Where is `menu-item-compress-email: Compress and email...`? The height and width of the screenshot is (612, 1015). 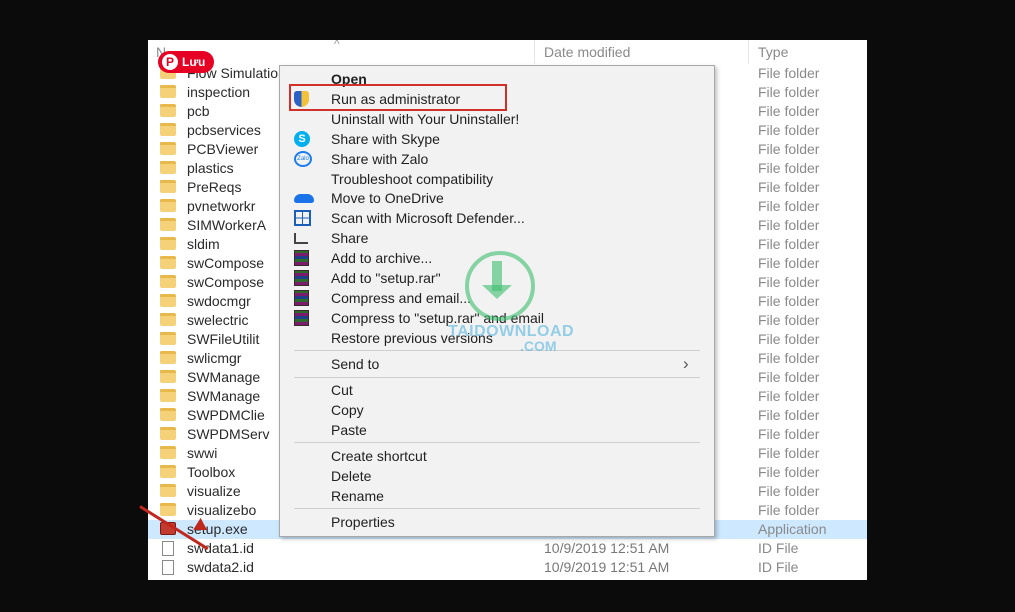 menu-item-compress-email: Compress and email... is located at coordinates (497, 298).